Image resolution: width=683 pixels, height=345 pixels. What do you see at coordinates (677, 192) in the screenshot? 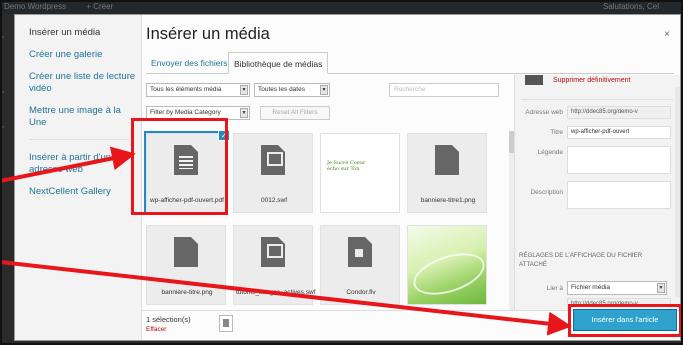
I see `details-scrollbar` at bounding box center [677, 192].